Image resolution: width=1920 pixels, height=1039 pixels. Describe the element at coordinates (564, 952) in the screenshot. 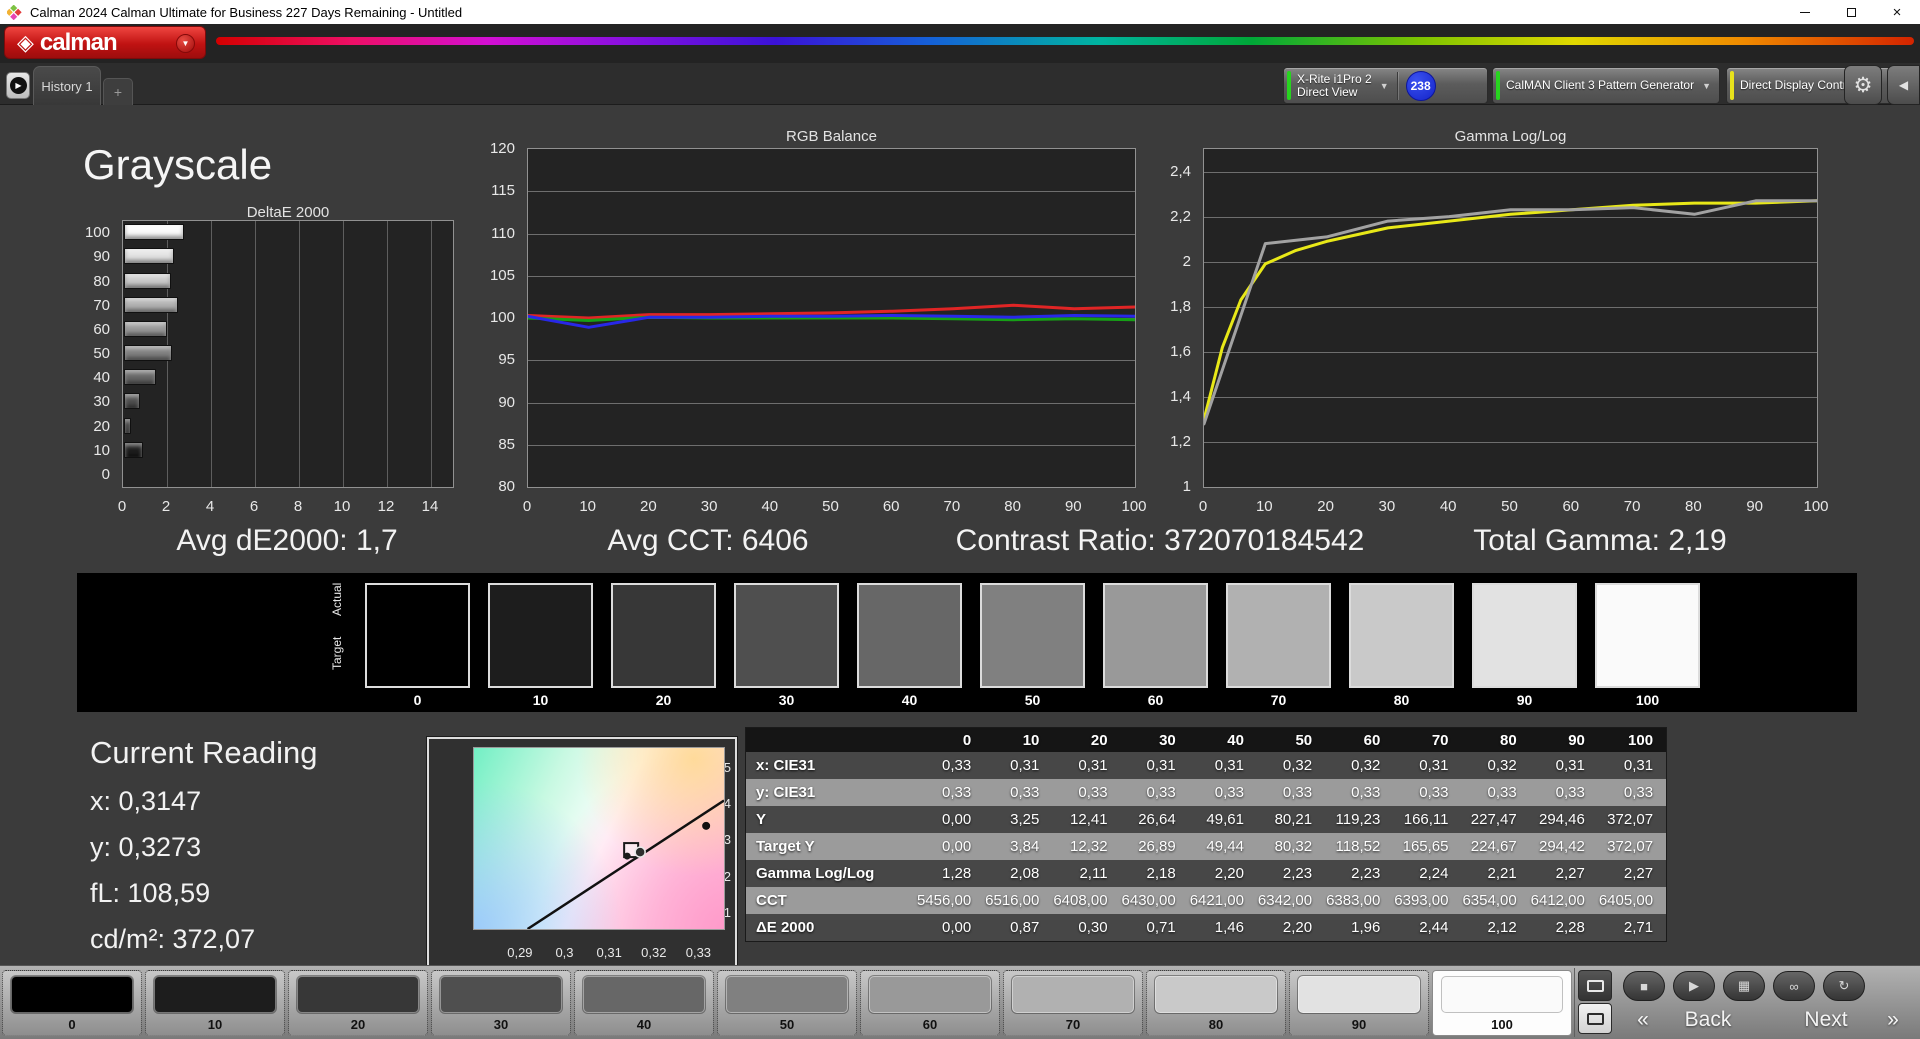

I see `cie-xtick-label: 0,3` at that location.